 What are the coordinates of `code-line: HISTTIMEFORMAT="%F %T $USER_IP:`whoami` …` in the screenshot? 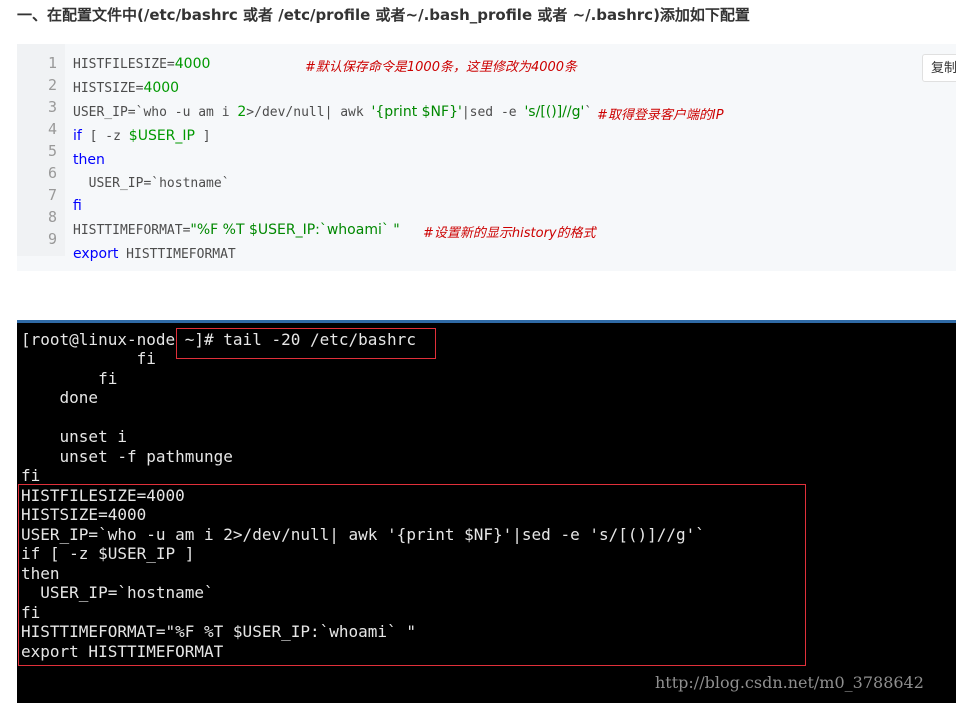 It's located at (236, 230).